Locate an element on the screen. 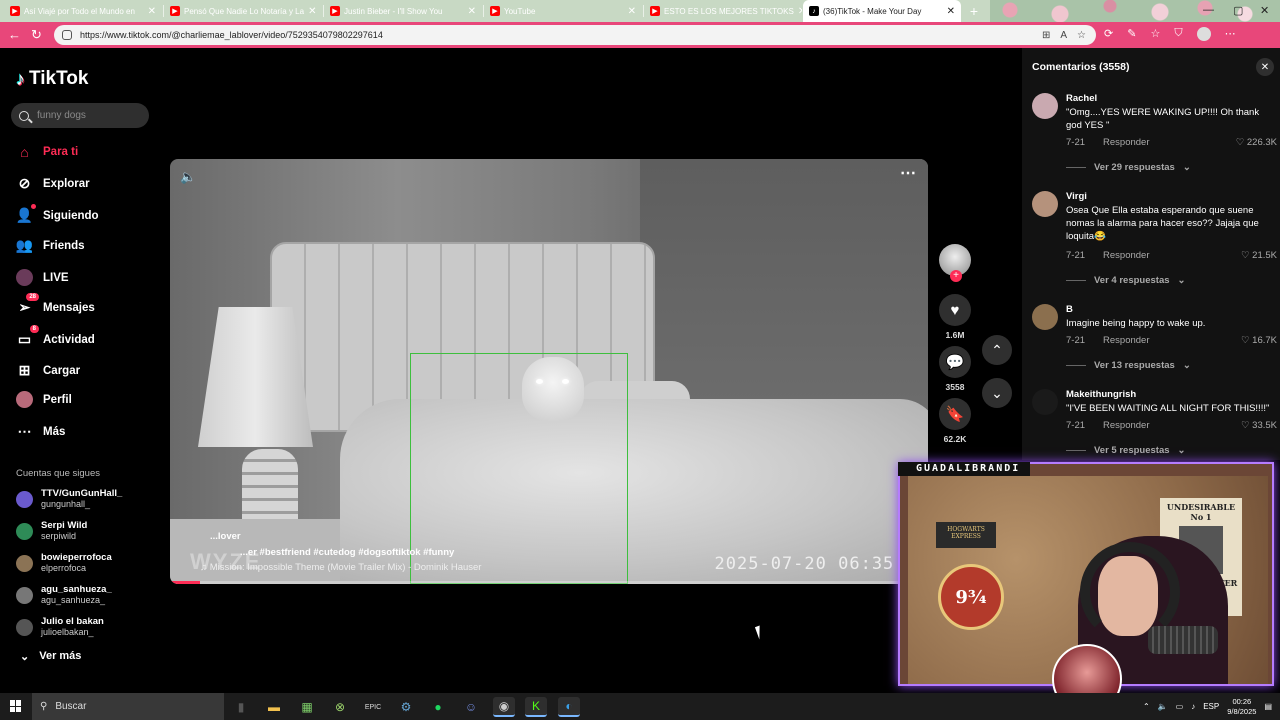 The height and width of the screenshot is (720, 1280). view-replies: Ver 5 respuestas ⌄ is located at coordinates (1126, 450).